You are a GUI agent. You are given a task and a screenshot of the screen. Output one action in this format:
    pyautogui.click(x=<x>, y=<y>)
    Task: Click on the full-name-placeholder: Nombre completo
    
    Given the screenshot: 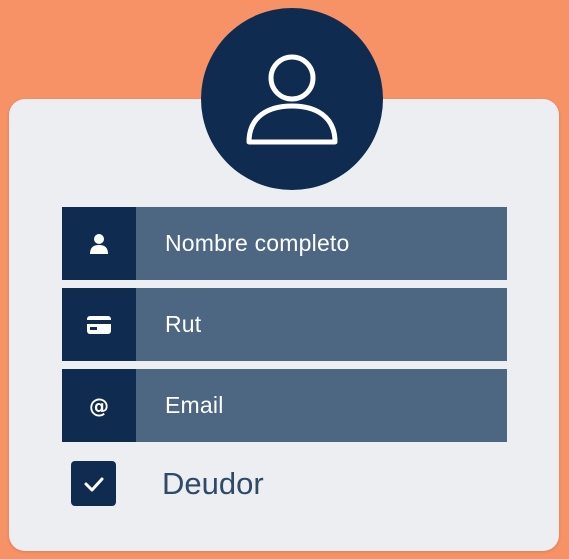 What is the action you would take?
    pyautogui.click(x=257, y=243)
    